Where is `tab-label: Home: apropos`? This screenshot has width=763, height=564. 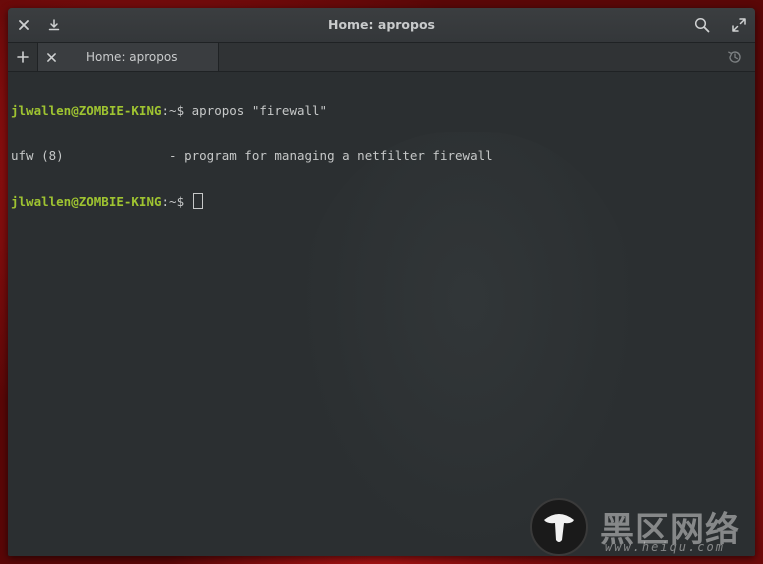
tab-label: Home: apropos is located at coordinates (132, 57).